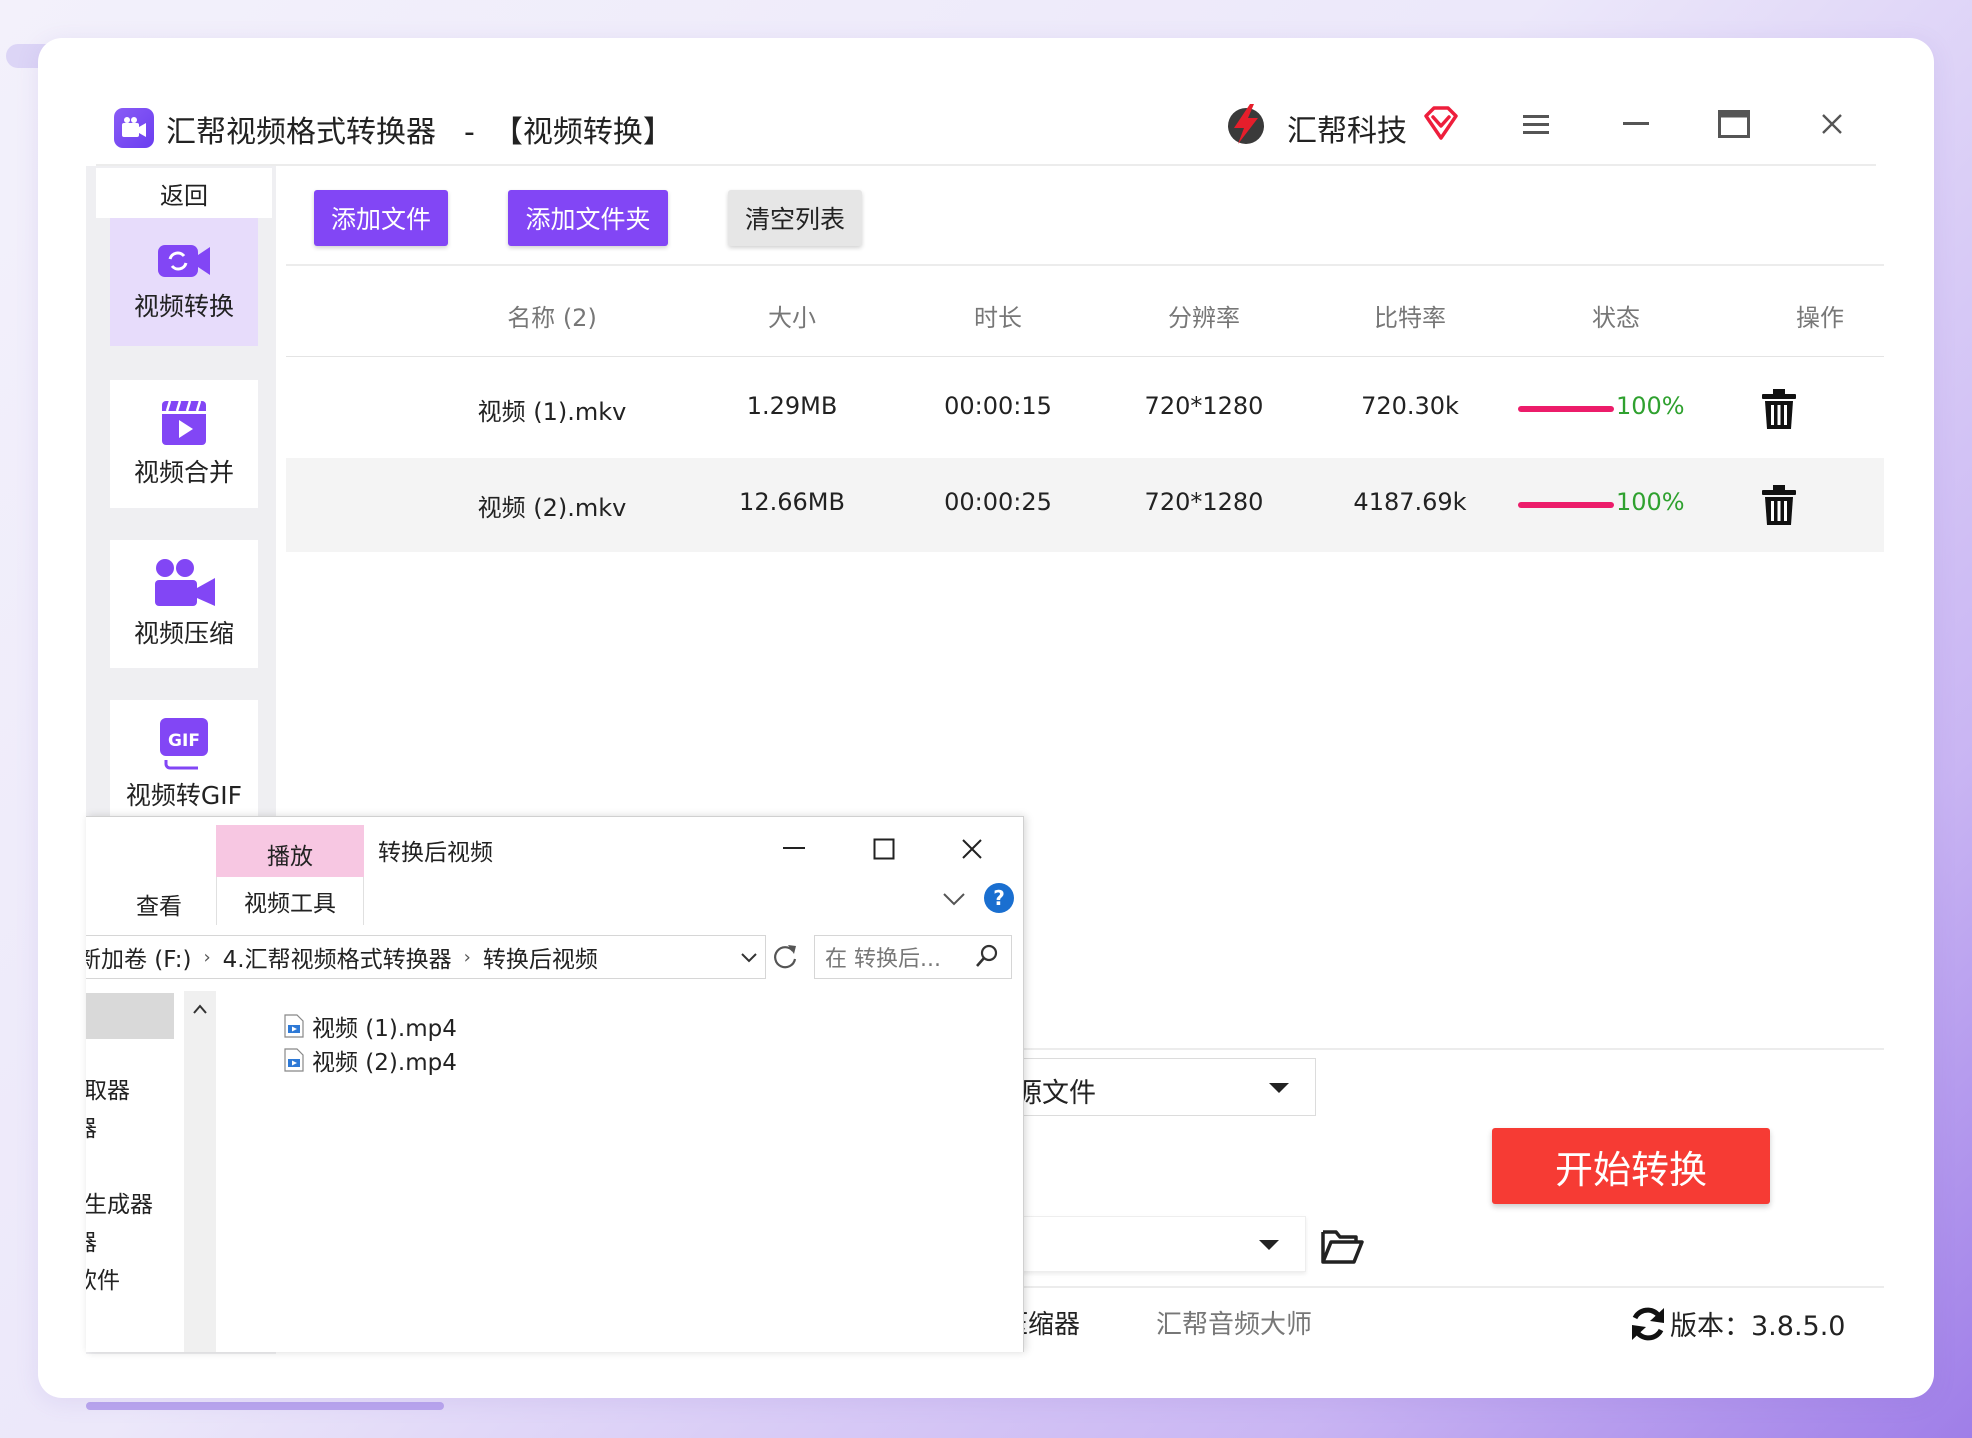 The width and height of the screenshot is (1972, 1438). Describe the element at coordinates (467, 957) in the screenshot. I see `breadcrumb-arrow-icon: ›` at that location.